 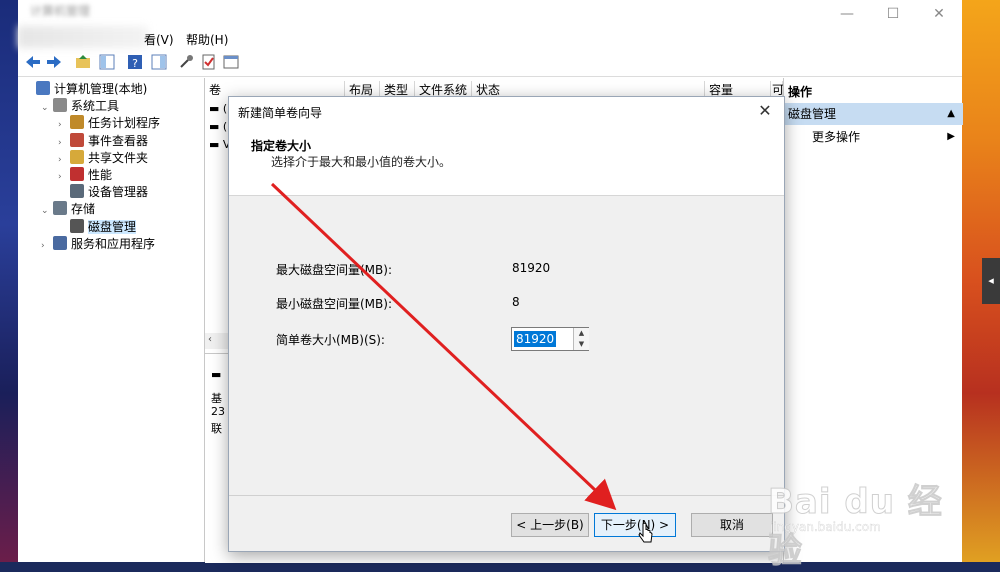 I want to click on window-titlebar: 计算机管理 — ☐ ✕, so click(x=490, y=14).